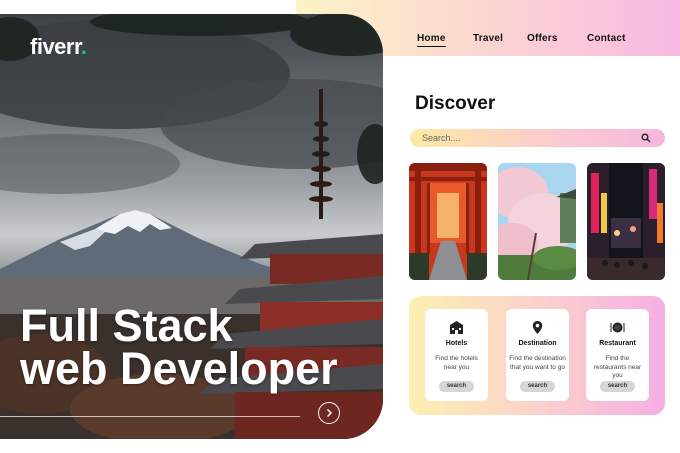 The height and width of the screenshot is (453, 680). I want to click on hotels-card: Hotels Find the hotels near you search, so click(456, 355).